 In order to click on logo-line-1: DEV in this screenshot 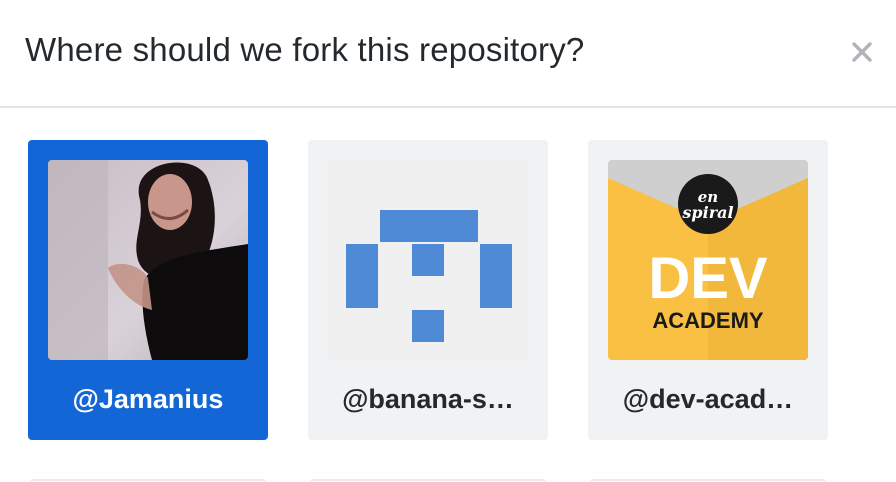, I will do `click(708, 278)`.